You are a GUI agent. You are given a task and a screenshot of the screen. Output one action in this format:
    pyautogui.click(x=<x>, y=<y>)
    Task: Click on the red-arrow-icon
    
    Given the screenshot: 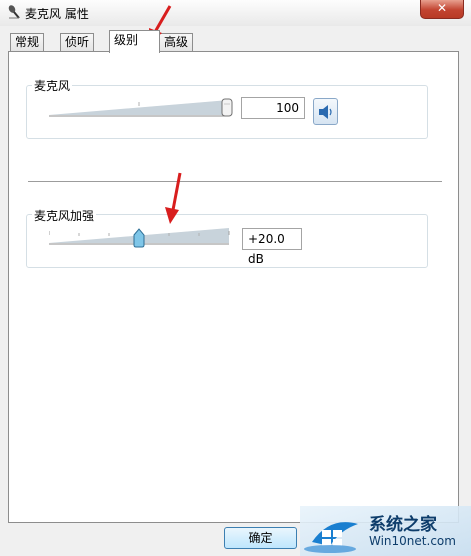 What is the action you would take?
    pyautogui.click(x=173, y=198)
    